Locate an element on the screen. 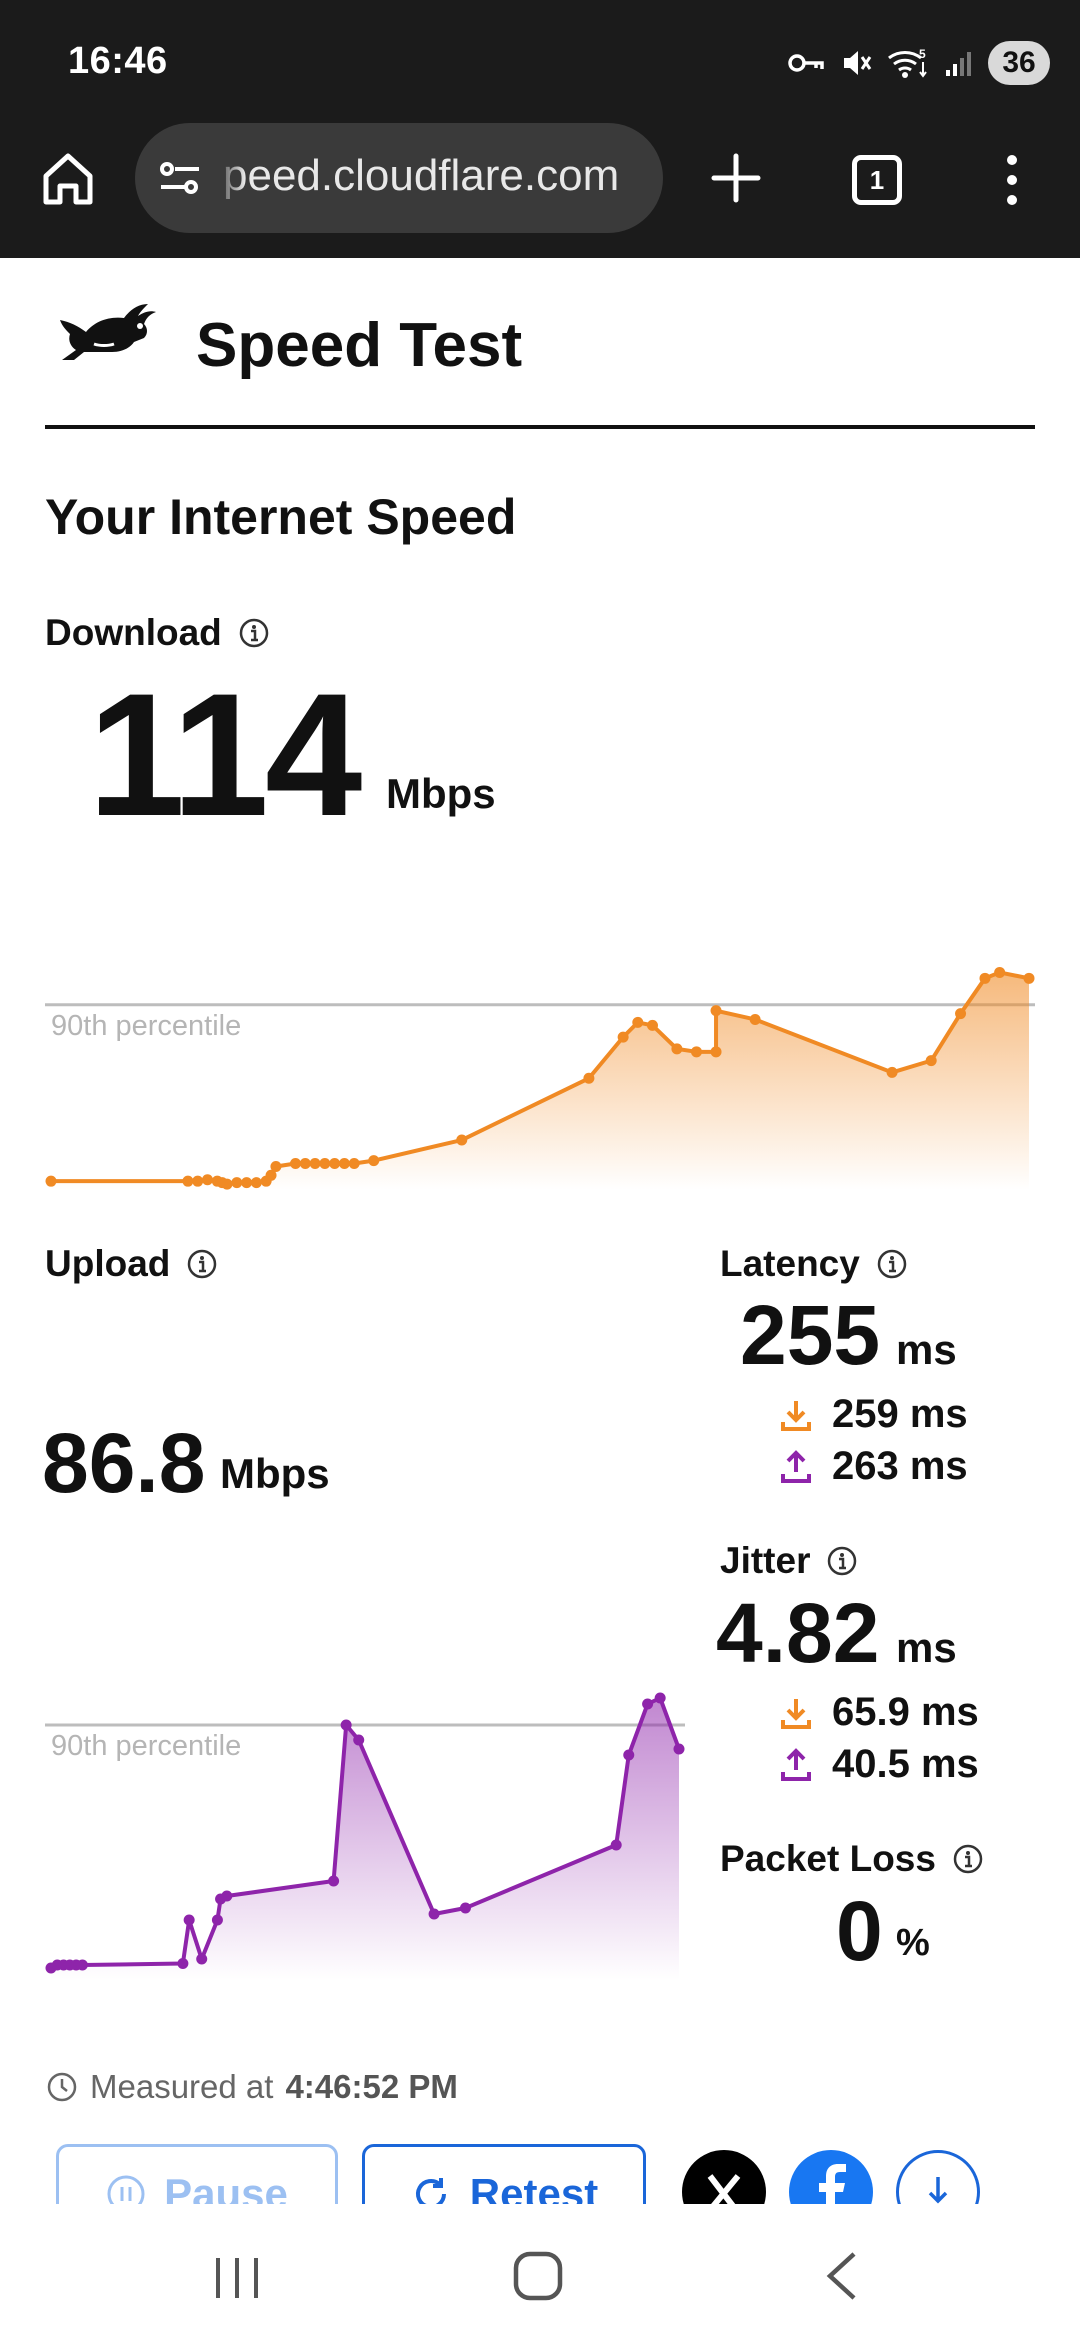  status-icons: 5 36 is located at coordinates (919, 63).